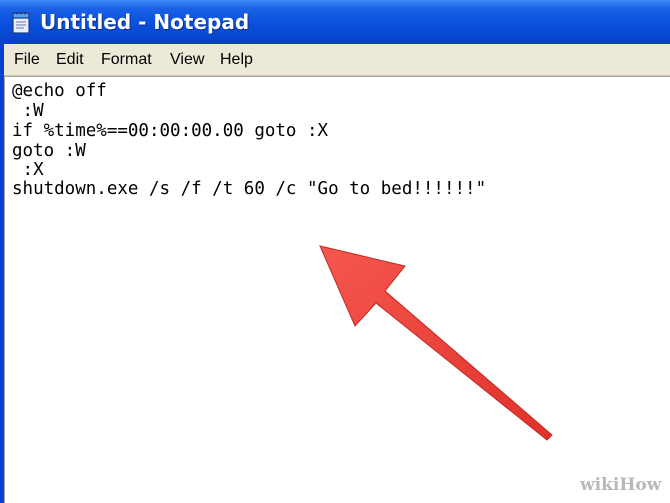  I want to click on menu-view: View, so click(187, 60).